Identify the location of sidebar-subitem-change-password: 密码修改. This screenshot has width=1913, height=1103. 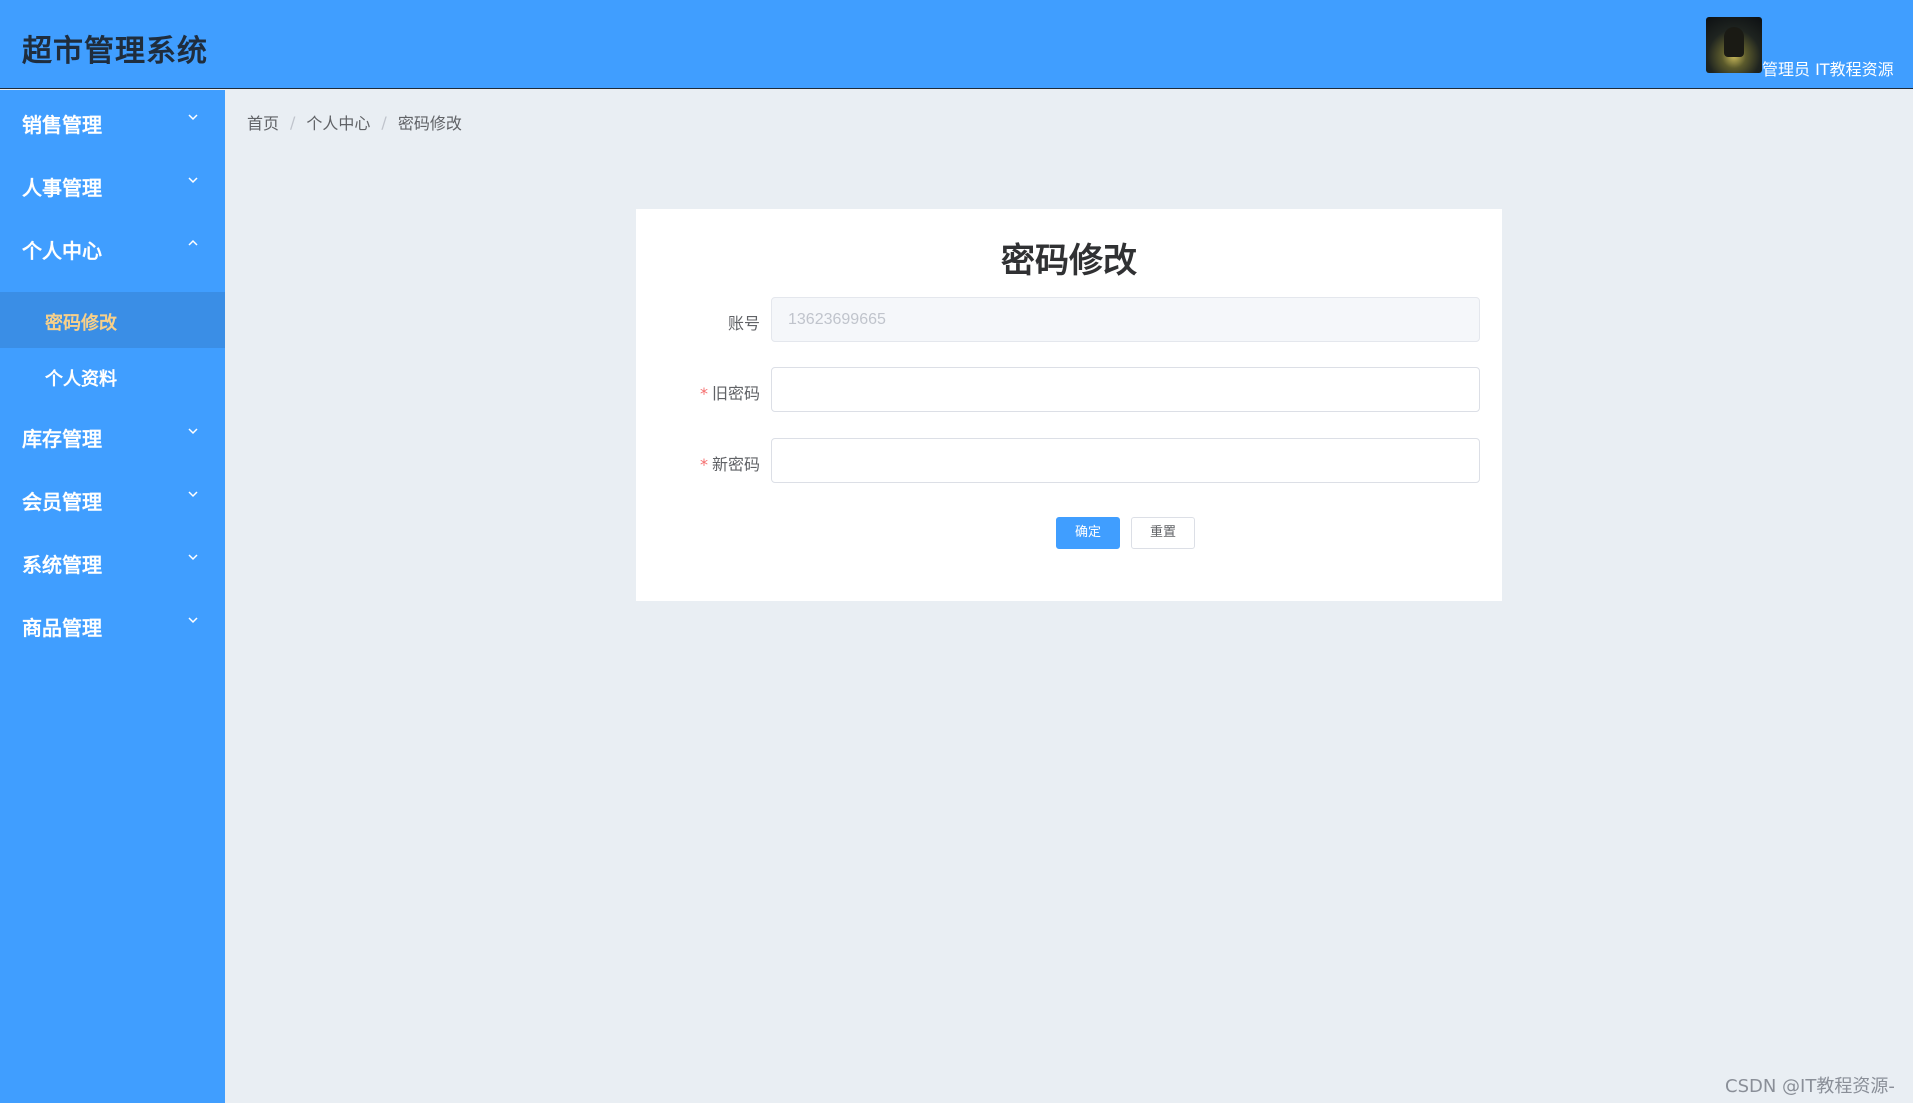
(112, 320).